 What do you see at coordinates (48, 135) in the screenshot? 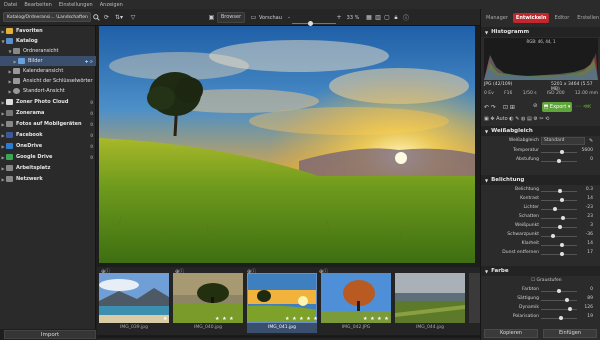
I see `sidebar-item-facebook: ▶ Facebook 0` at bounding box center [48, 135].